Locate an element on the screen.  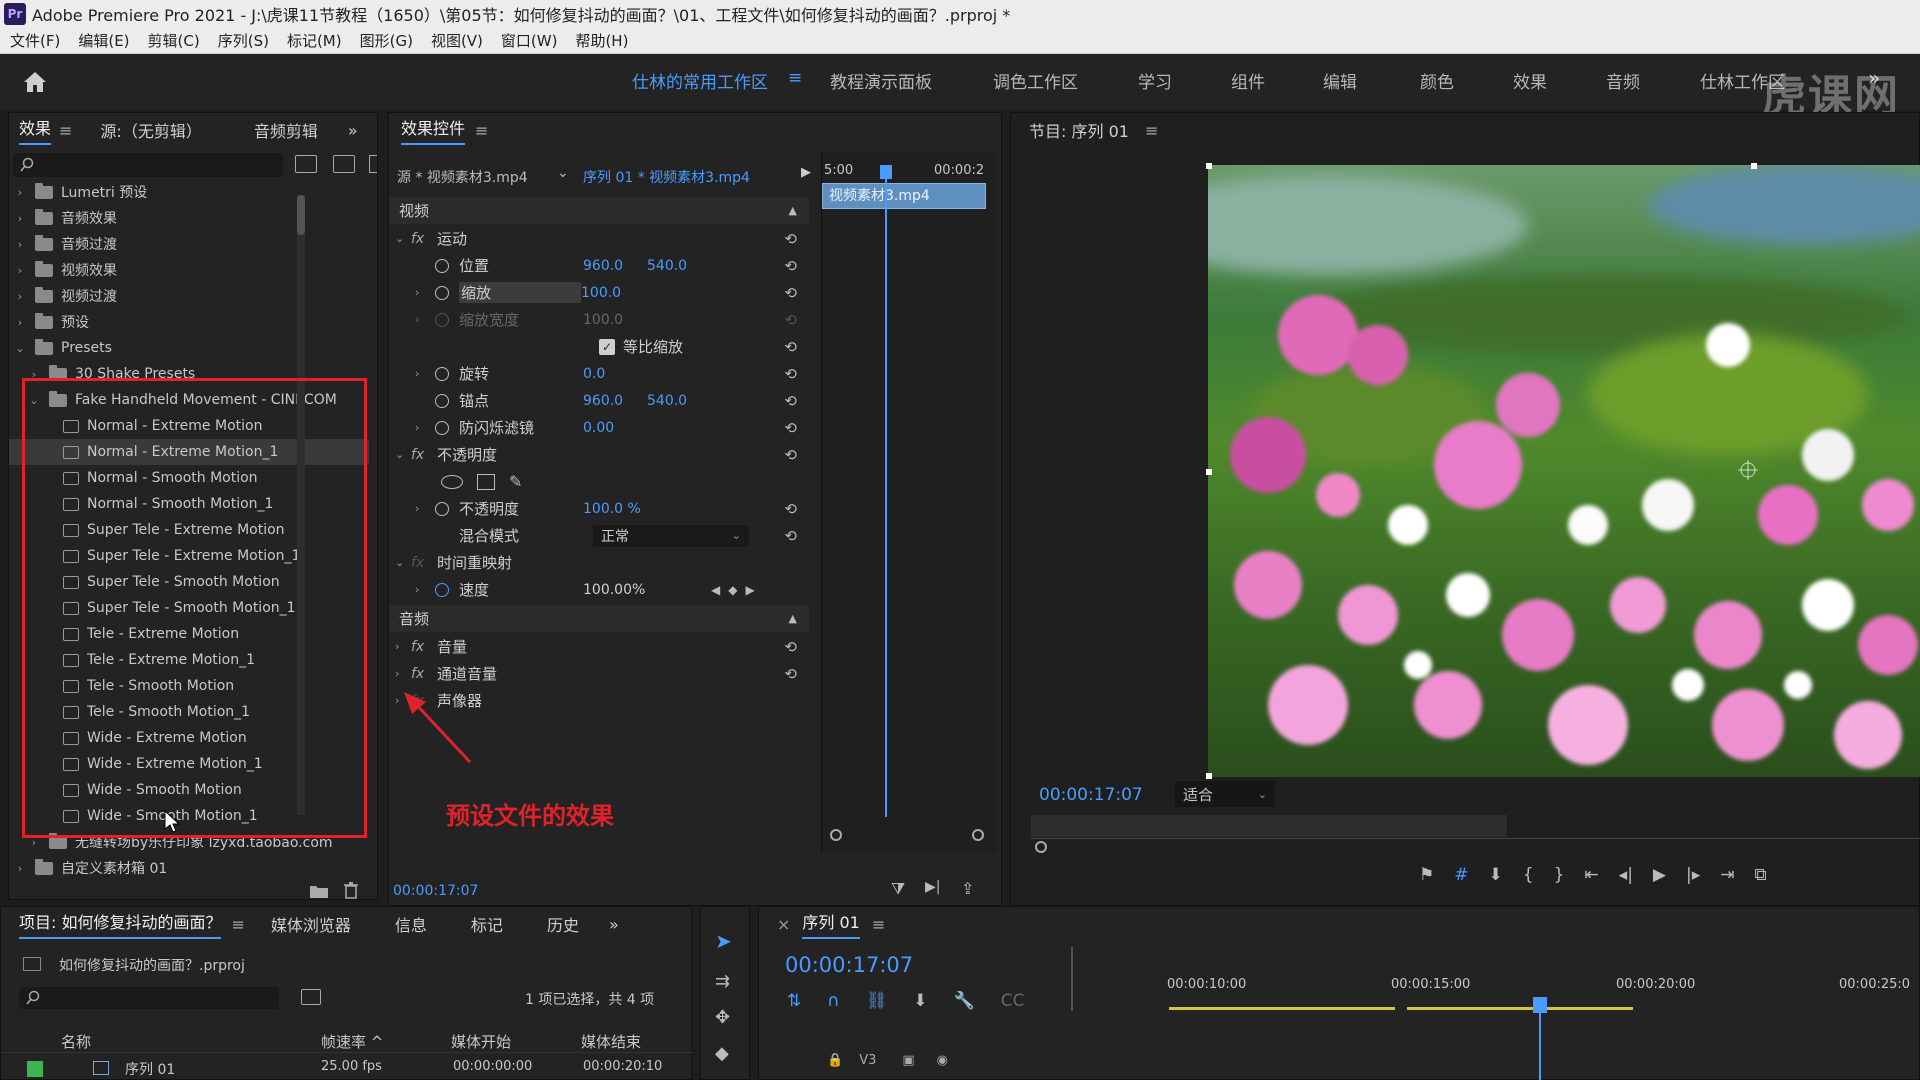
ec-anchor-y: 540.0 is located at coordinates (667, 401).